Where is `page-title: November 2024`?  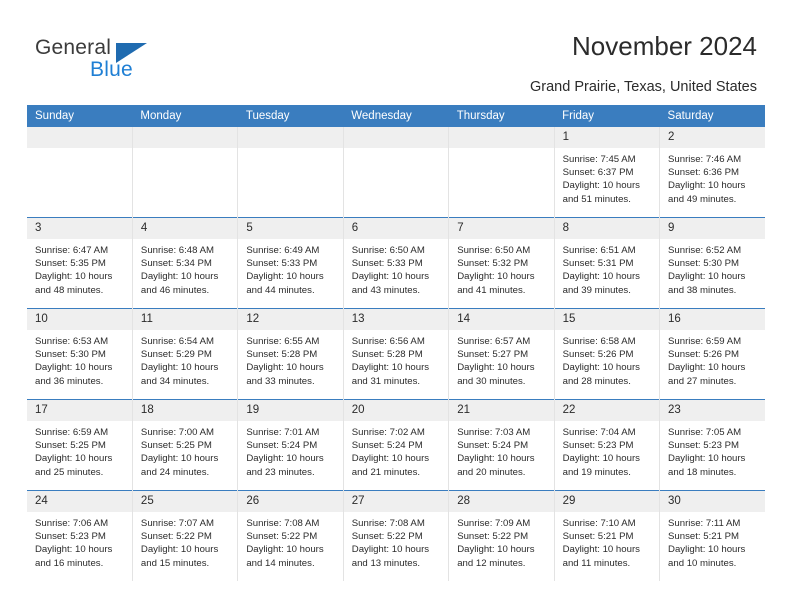
page-title: November 2024 is located at coordinates (664, 46).